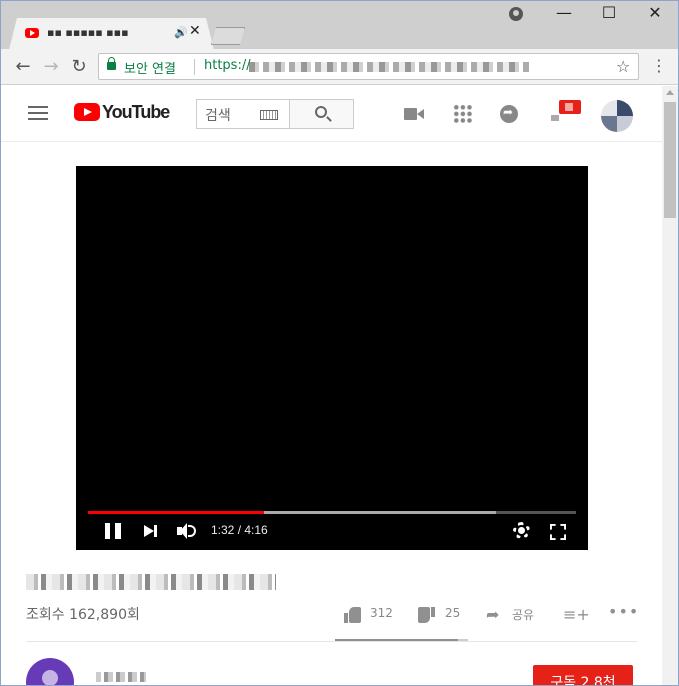  Describe the element at coordinates (176, 512) in the screenshot. I see `progress-played` at that location.